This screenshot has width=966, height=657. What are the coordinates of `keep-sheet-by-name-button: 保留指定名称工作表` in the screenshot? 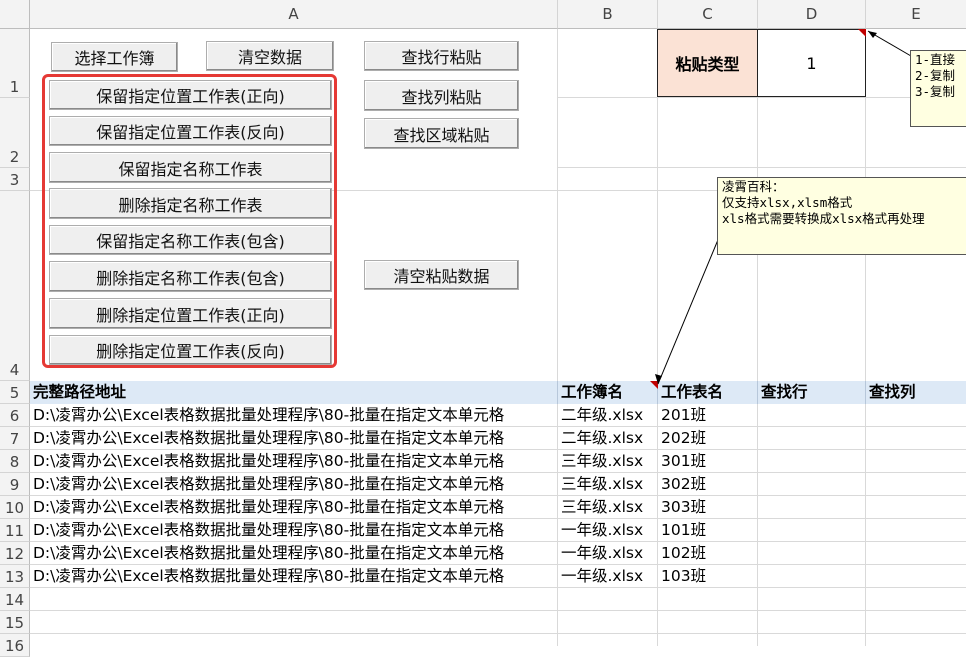 It's located at (190, 167).